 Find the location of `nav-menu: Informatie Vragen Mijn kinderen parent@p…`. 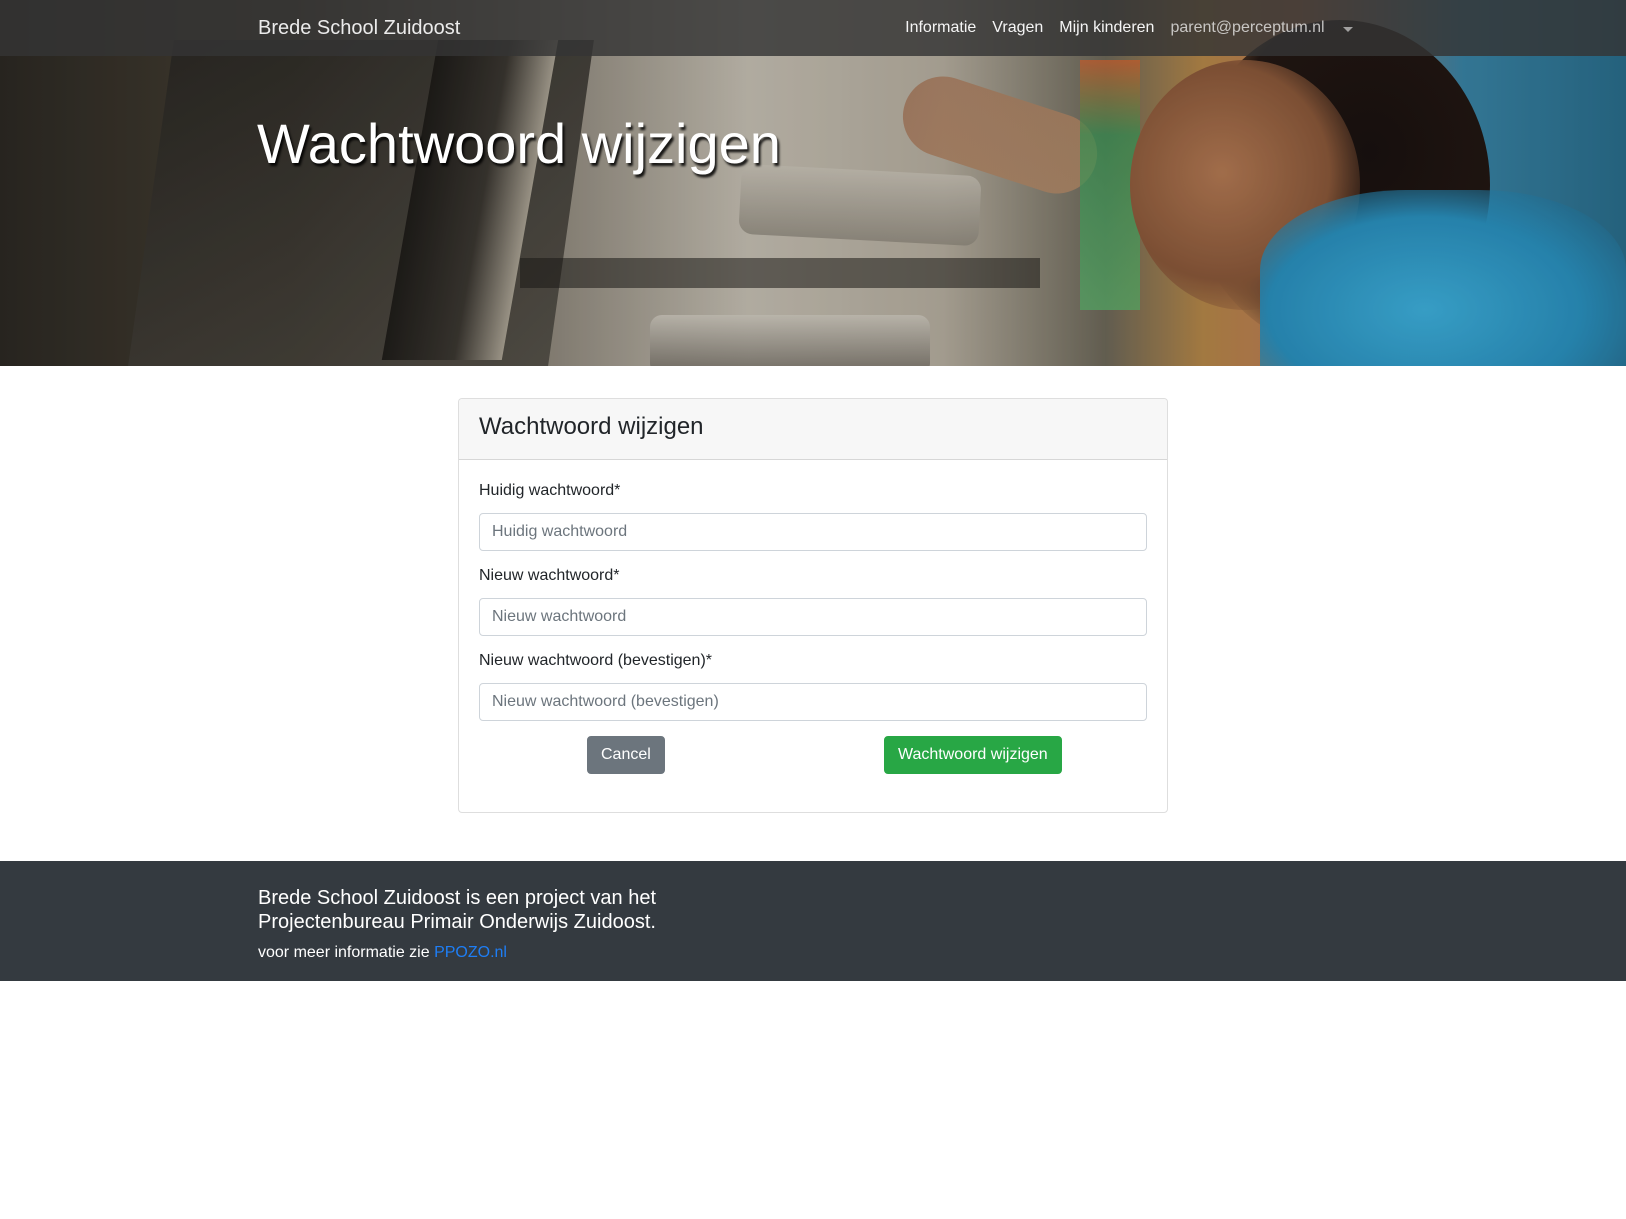

nav-menu: Informatie Vragen Mijn kinderen parent@p… is located at coordinates (1129, 28).